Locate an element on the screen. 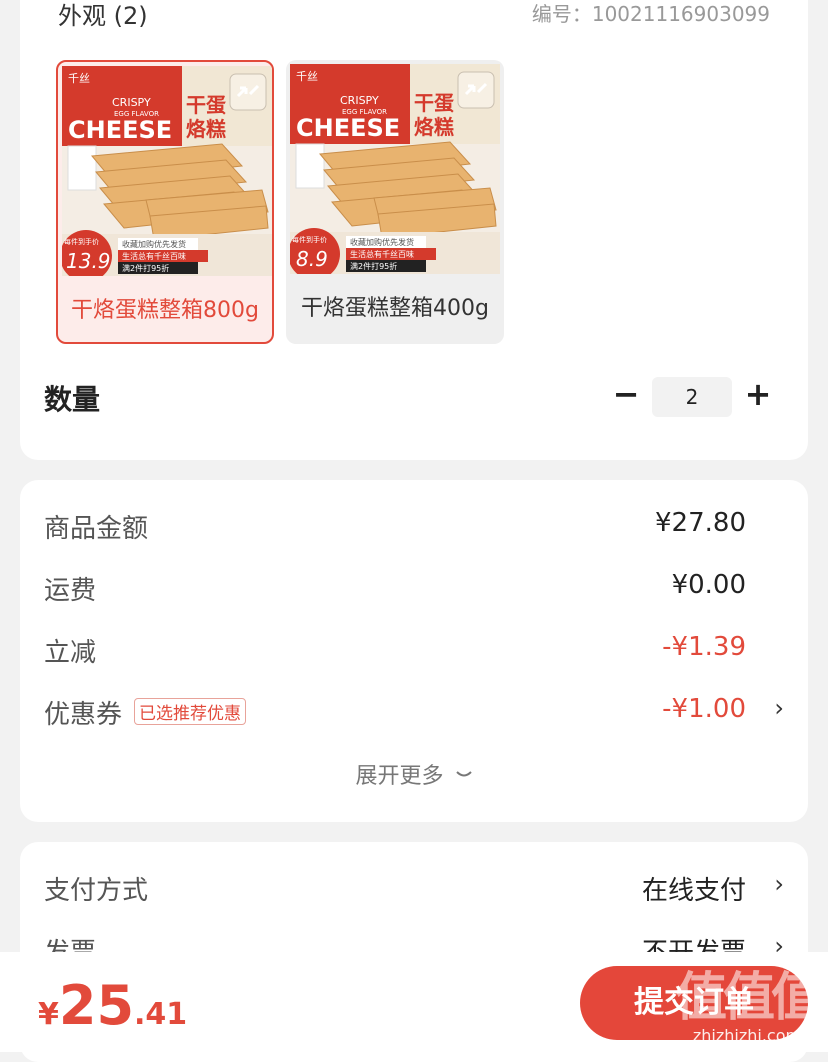 The image size is (828, 1062). badge-price: 8.9 is located at coordinates (312, 259).